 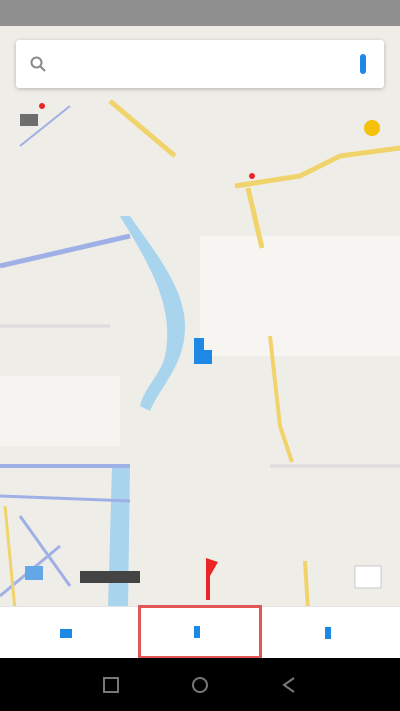 I want to click on voice-search-icon, so click(x=363, y=64).